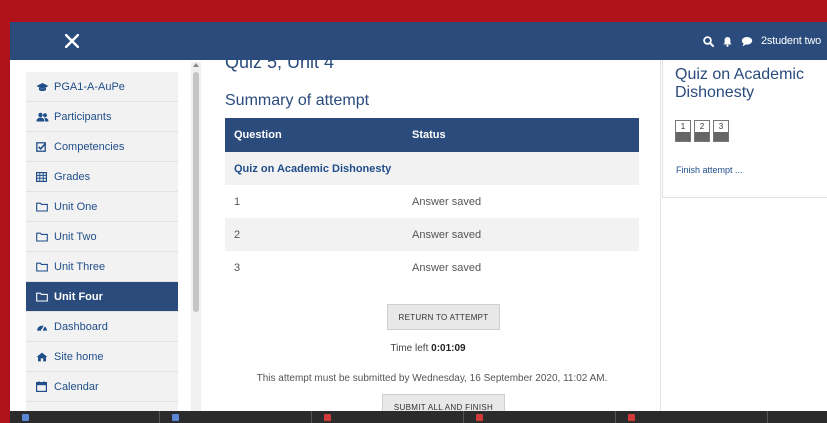 This screenshot has height=423, width=827. What do you see at coordinates (432, 168) in the screenshot?
I see `table-section-row: Quiz on Academic Dishonesty` at bounding box center [432, 168].